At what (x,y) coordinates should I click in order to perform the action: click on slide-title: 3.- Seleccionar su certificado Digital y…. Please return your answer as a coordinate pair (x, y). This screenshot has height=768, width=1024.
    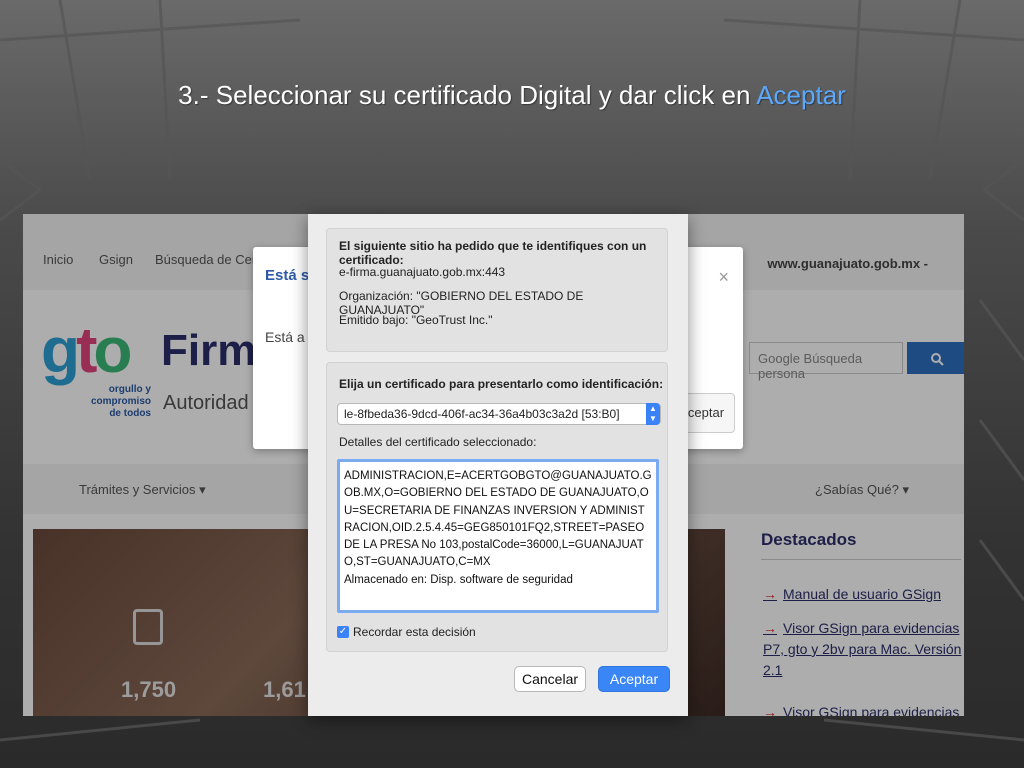
    Looking at the image, I should click on (512, 95).